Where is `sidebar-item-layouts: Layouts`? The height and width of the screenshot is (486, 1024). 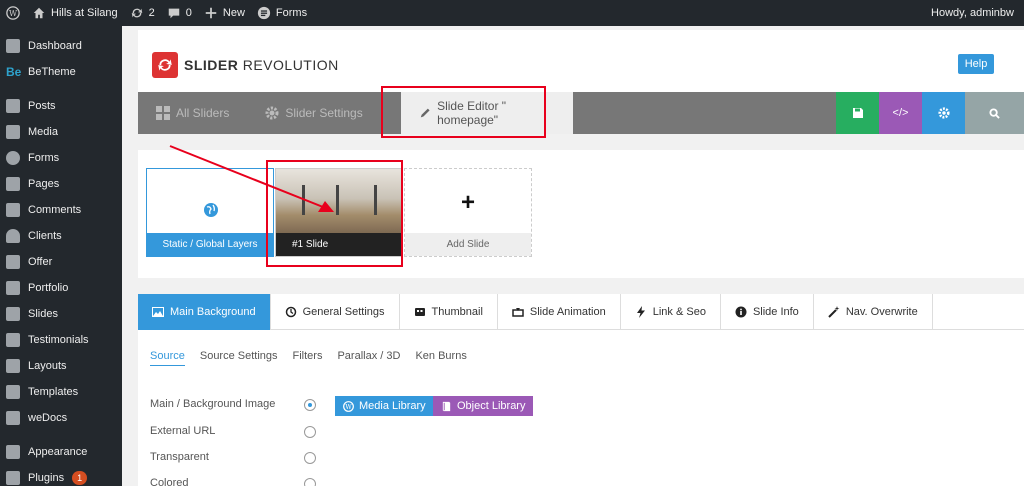 sidebar-item-layouts: Layouts is located at coordinates (61, 366).